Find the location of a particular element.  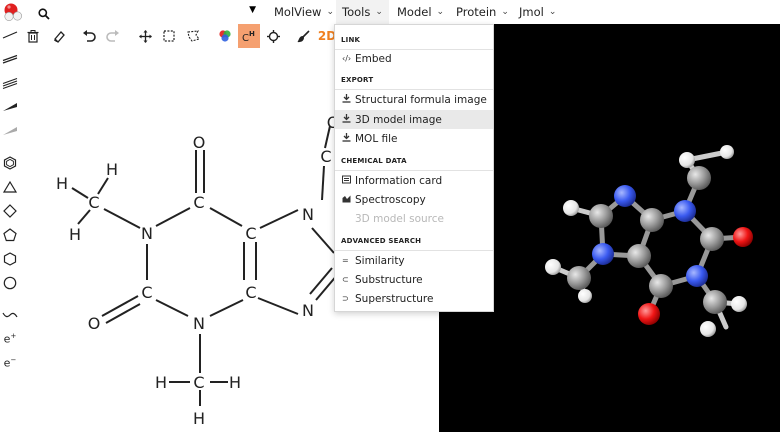

menu-item-3d-model-source: 3D model source is located at coordinates (414, 218).